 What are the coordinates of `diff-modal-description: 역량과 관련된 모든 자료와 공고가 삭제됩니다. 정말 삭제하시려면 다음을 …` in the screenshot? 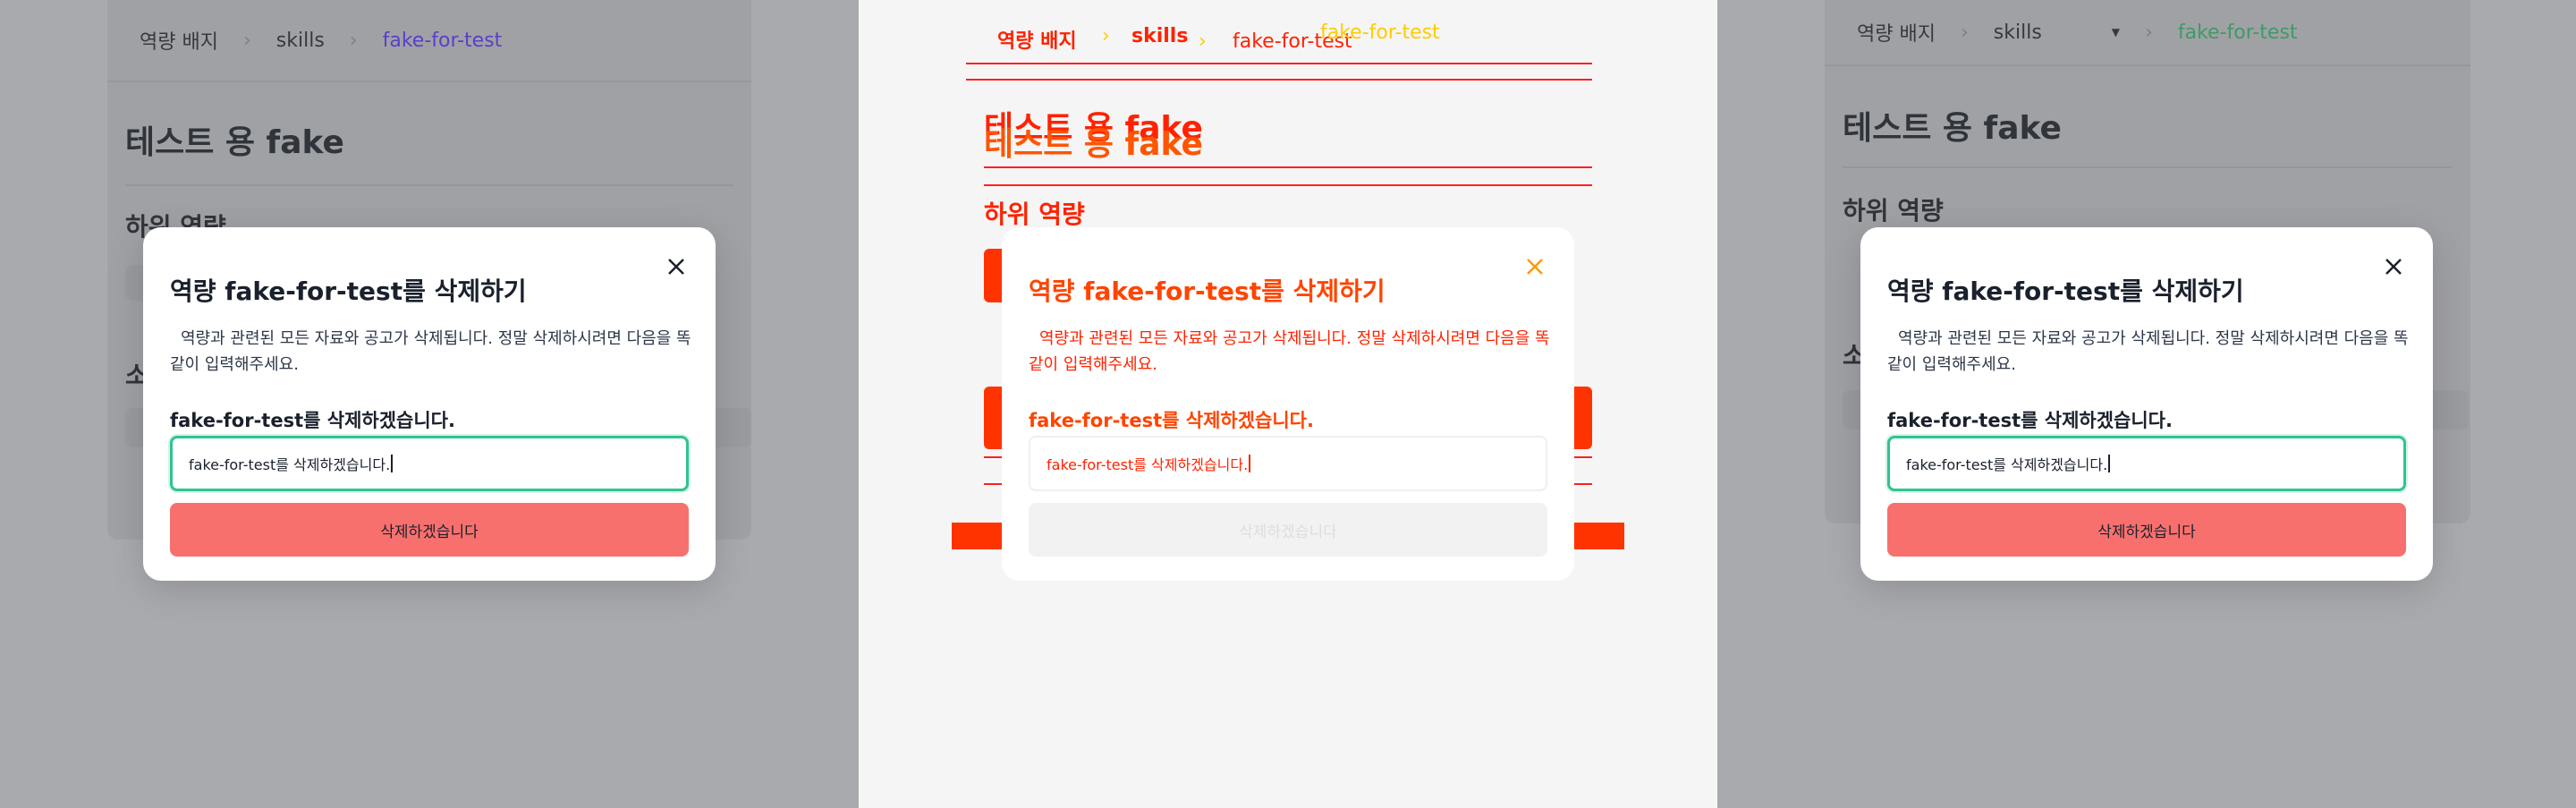 It's located at (1289, 352).